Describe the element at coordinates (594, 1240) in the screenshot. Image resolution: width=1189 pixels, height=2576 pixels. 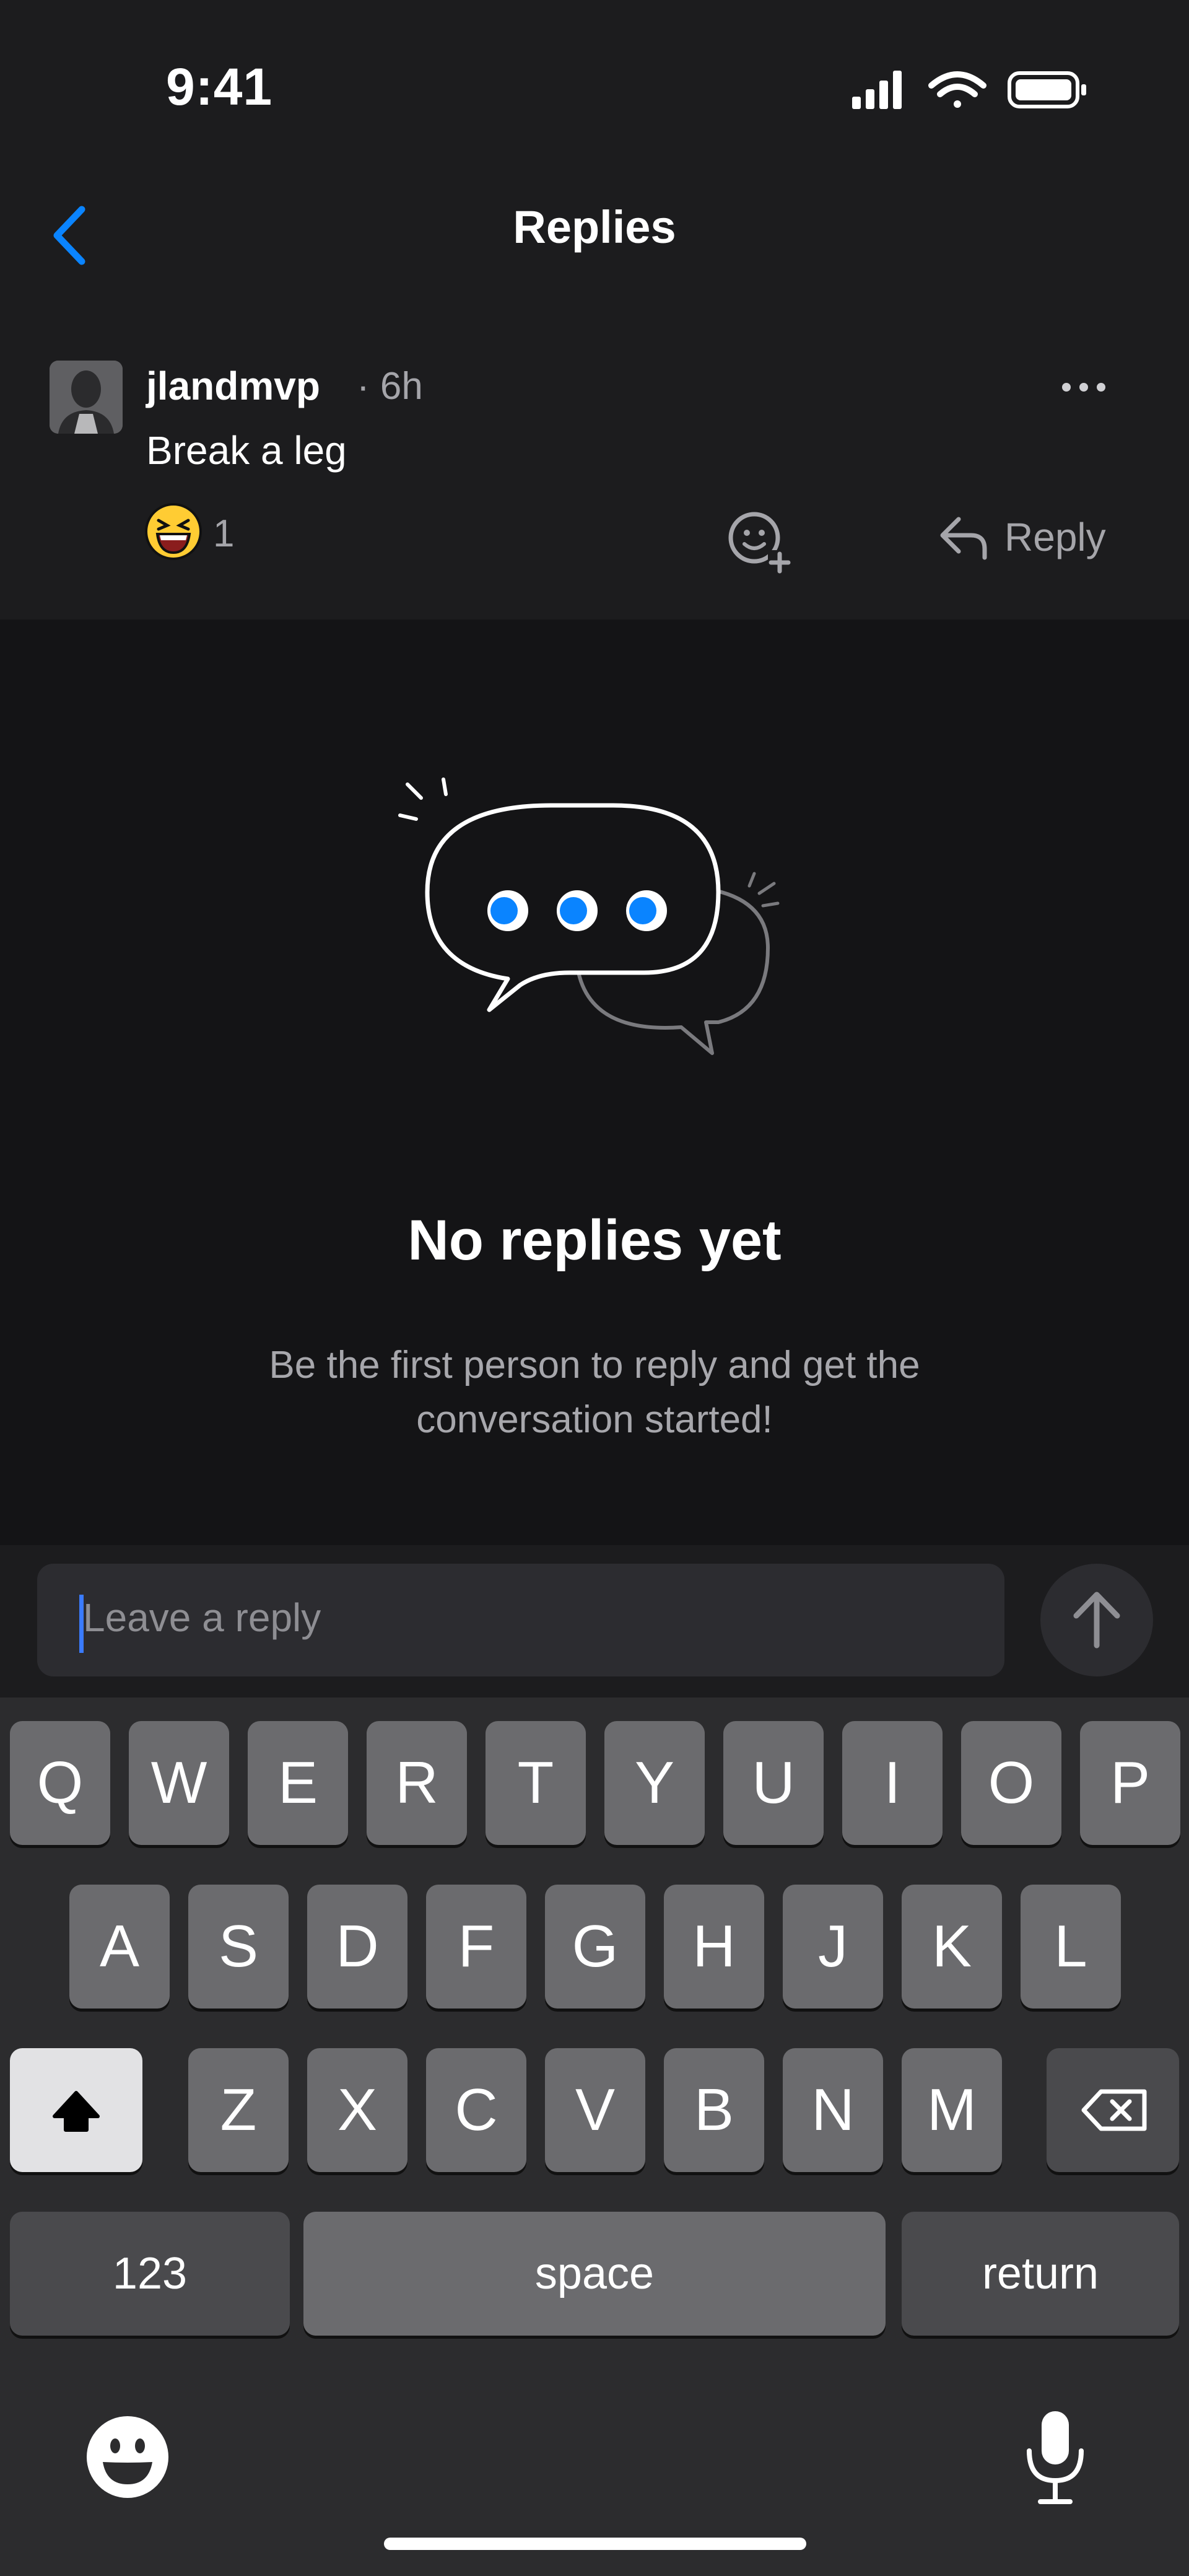
I see `empty-title: No replies yet` at that location.